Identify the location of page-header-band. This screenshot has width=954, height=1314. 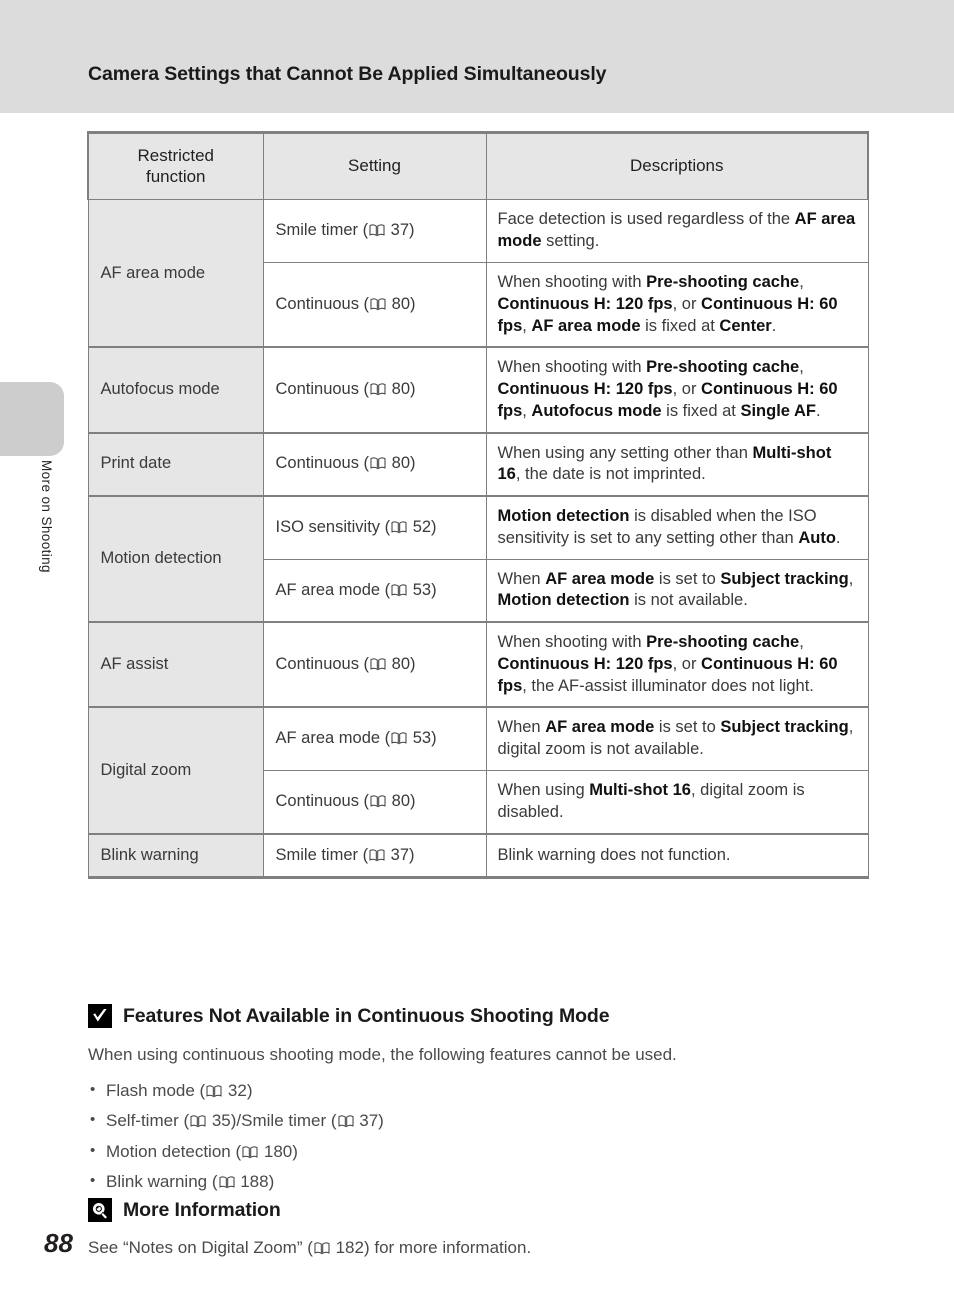
(477, 56).